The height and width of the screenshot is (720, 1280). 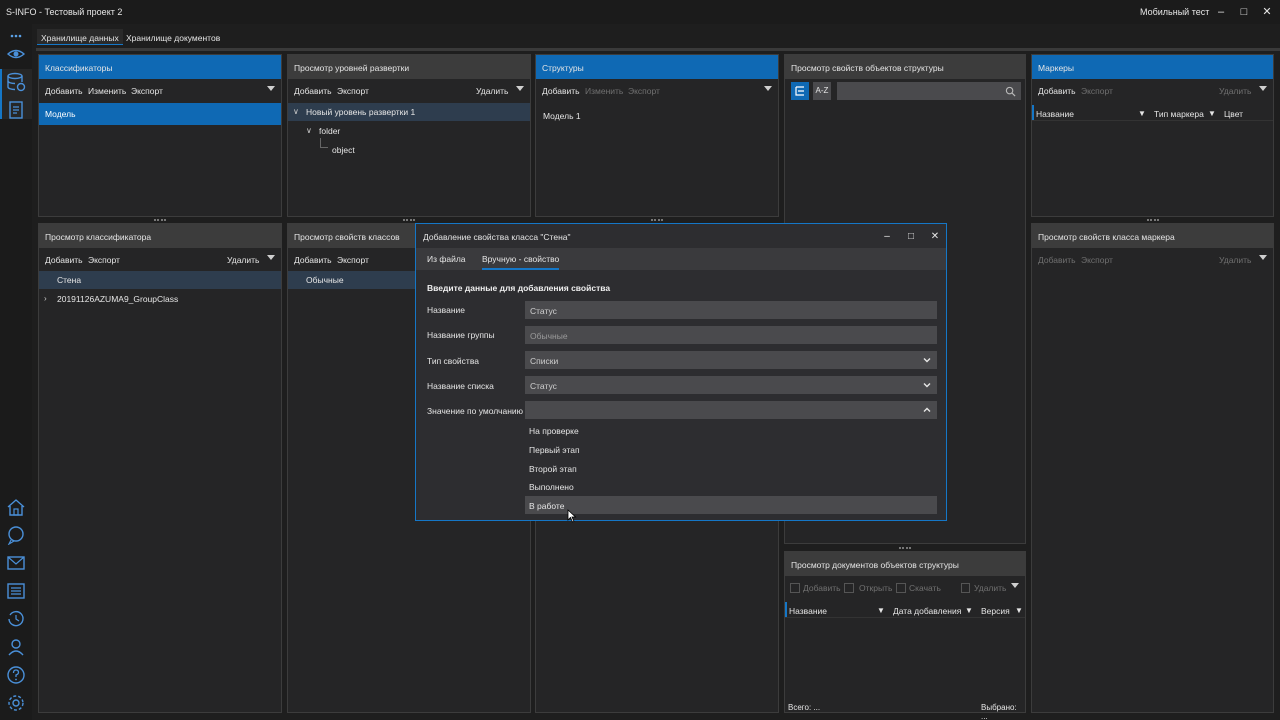 What do you see at coordinates (875, 588) in the screenshot?
I see `open-button: Открыть` at bounding box center [875, 588].